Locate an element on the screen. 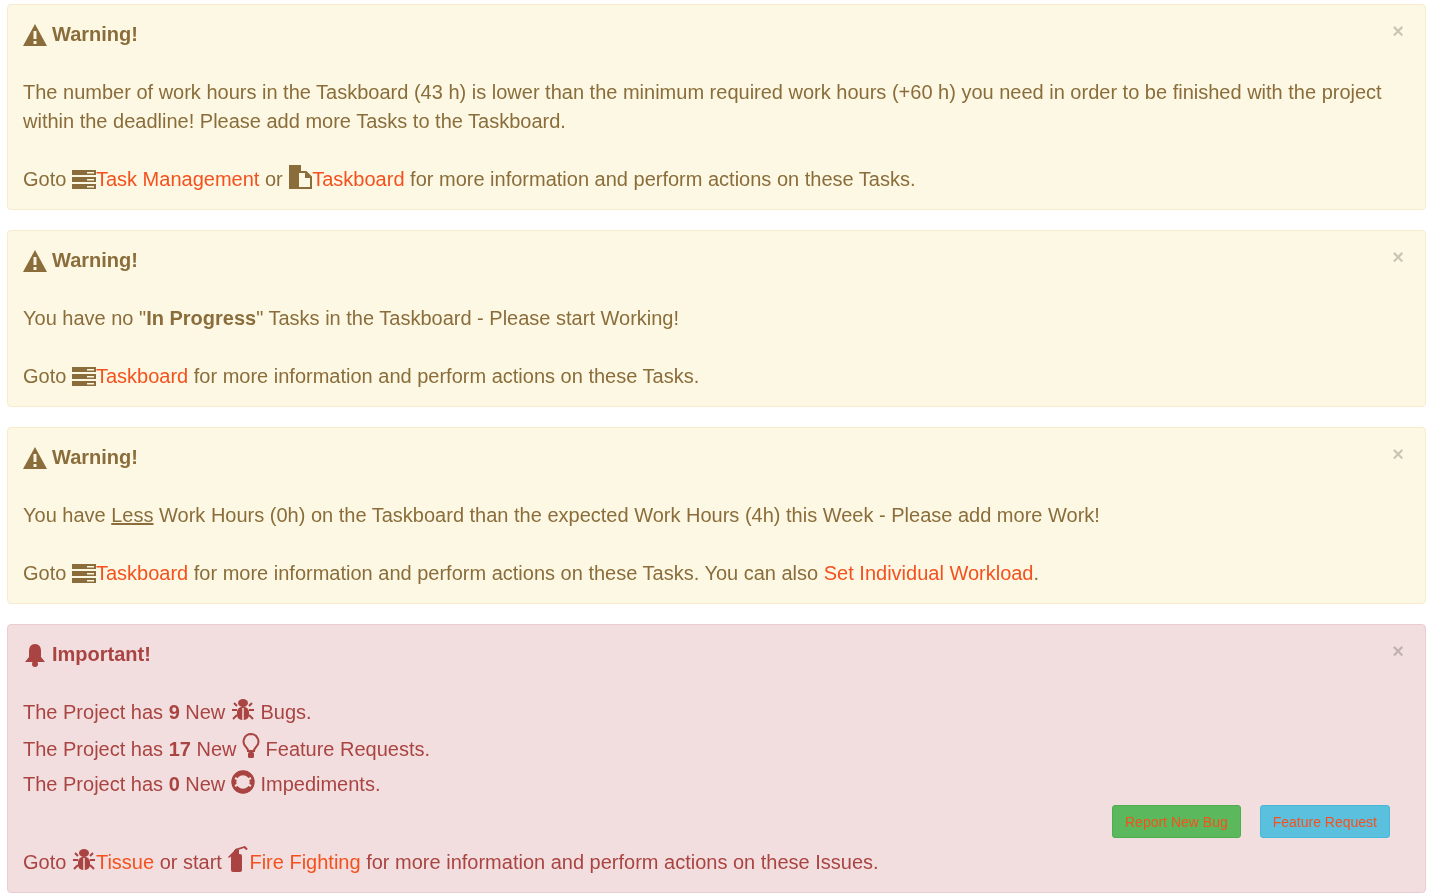 This screenshot has width=1430, height=895. alert-title: Important! is located at coordinates (102, 654).